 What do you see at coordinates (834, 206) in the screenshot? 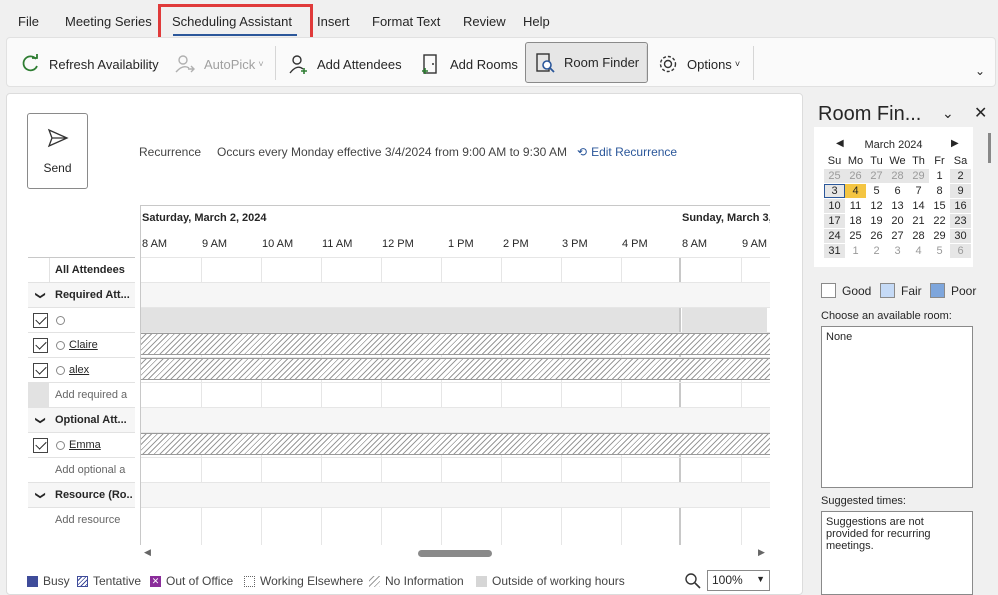
I see `calendar-day: 10` at bounding box center [834, 206].